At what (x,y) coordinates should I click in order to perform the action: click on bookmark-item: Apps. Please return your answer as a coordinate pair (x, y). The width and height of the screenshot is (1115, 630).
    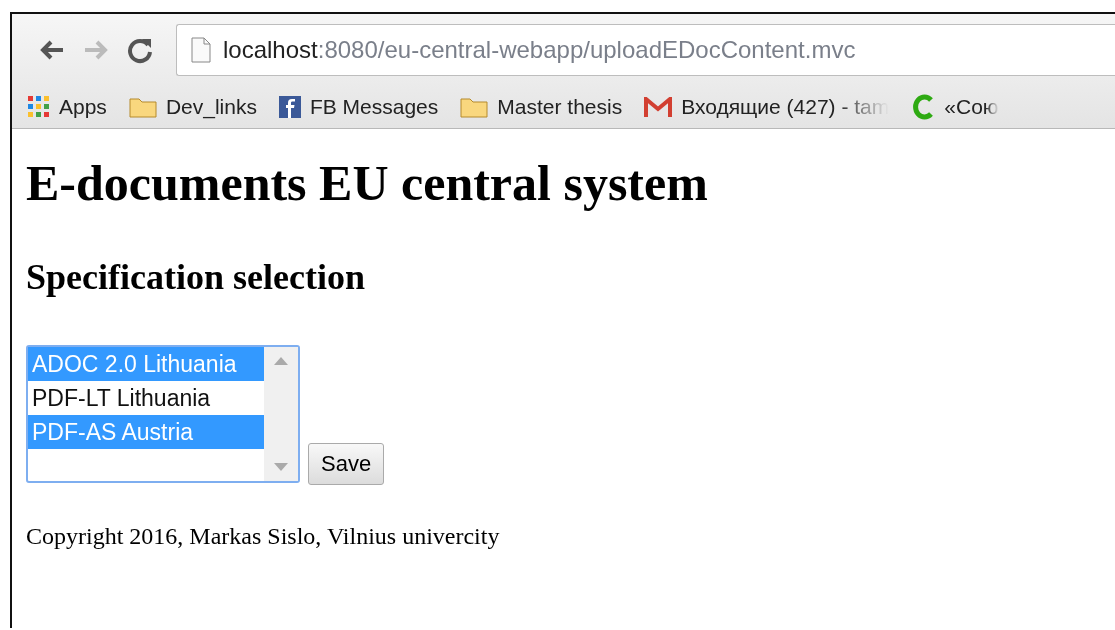
    Looking at the image, I should click on (67, 107).